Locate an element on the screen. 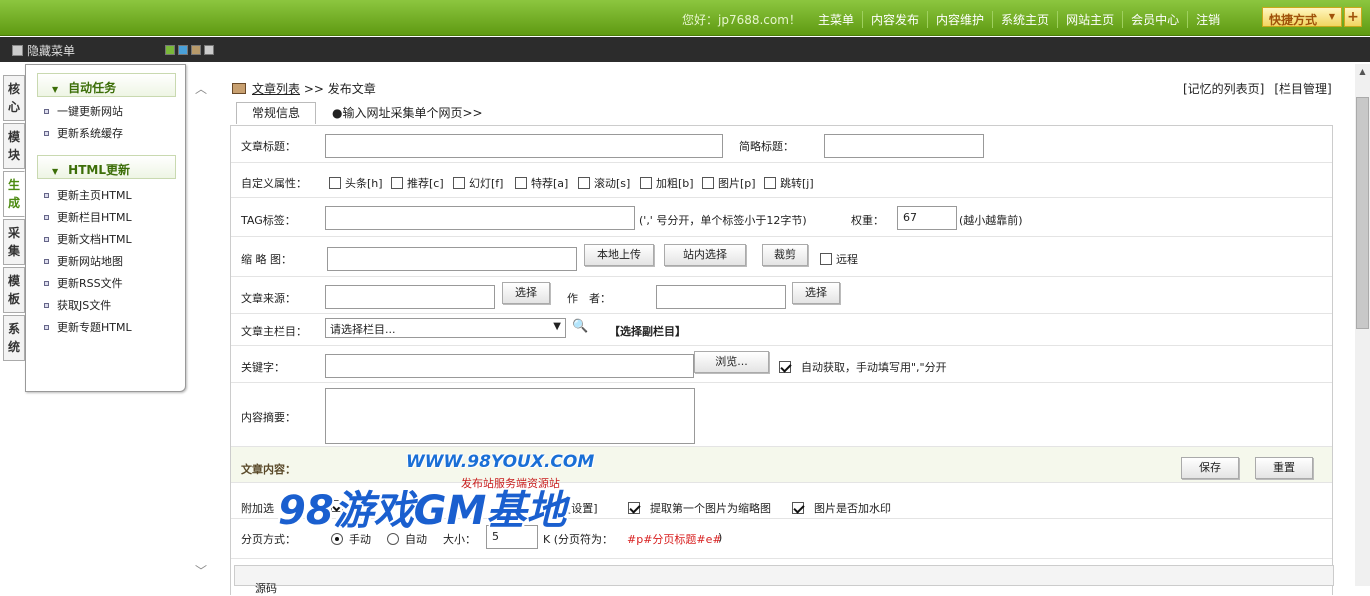  tab-system: 系统 is located at coordinates (14, 338).